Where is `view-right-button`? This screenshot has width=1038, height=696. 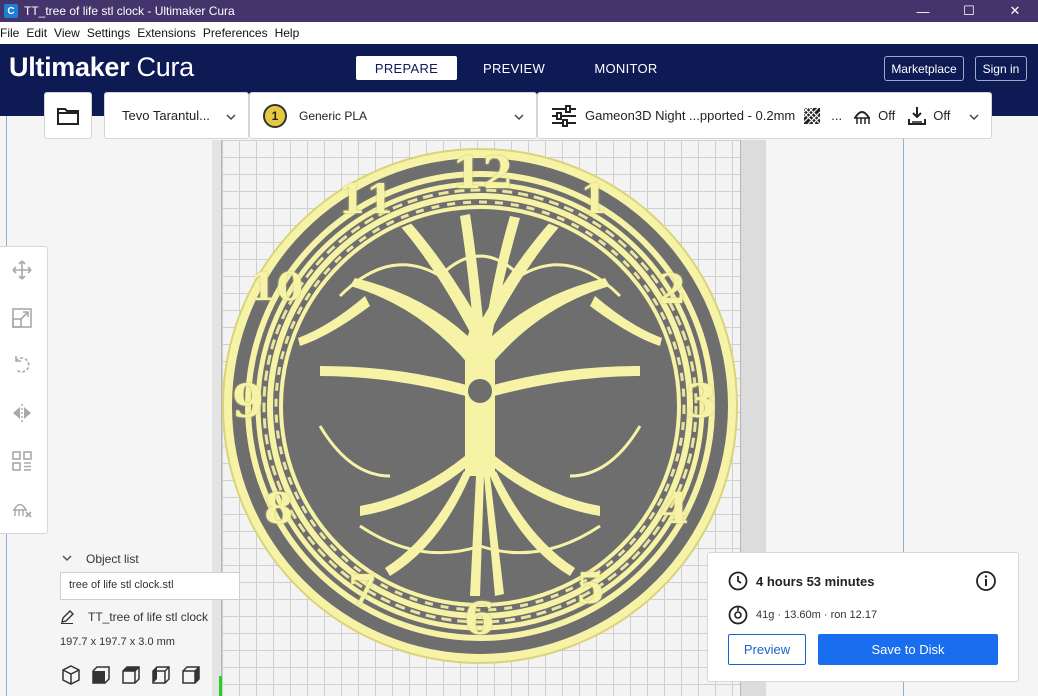
view-right-button is located at coordinates (191, 675).